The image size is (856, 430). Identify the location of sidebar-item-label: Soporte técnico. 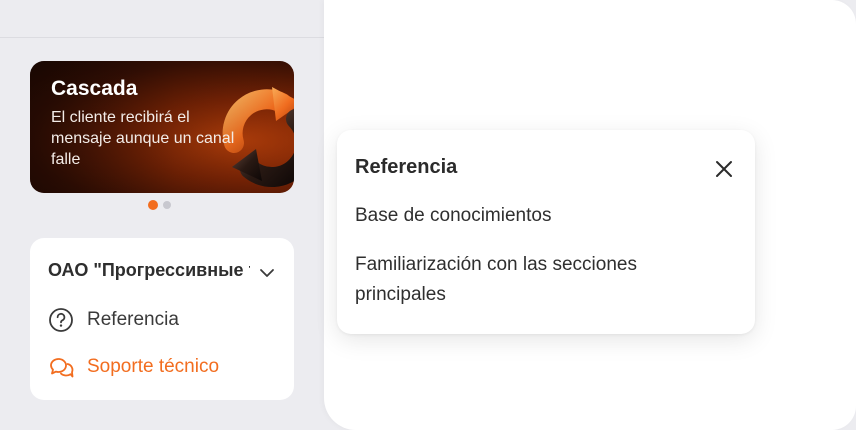
(153, 366).